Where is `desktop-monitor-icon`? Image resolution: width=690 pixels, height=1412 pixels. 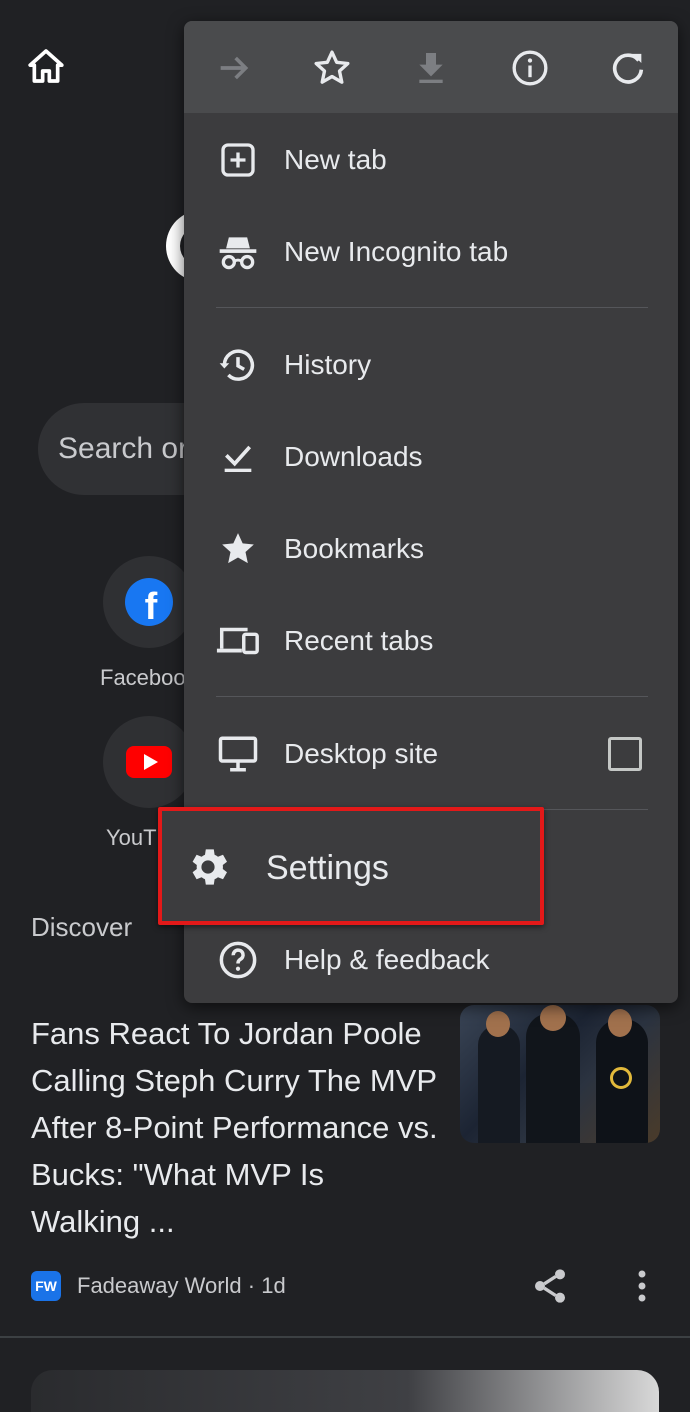 desktop-monitor-icon is located at coordinates (238, 754).